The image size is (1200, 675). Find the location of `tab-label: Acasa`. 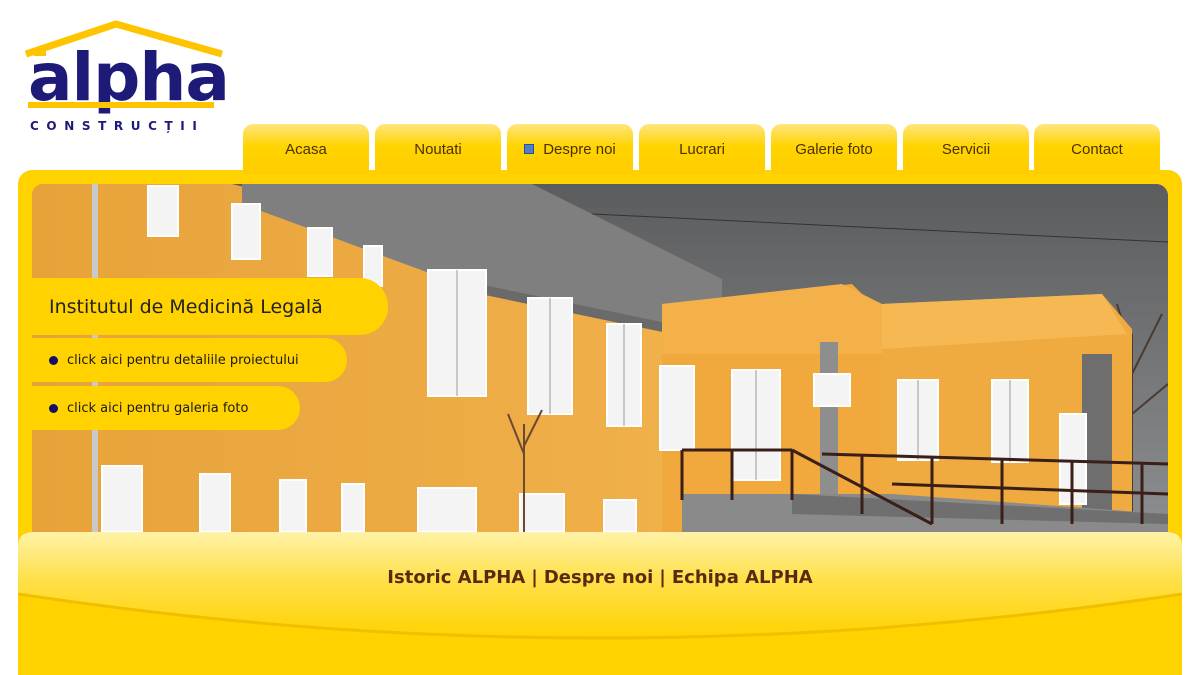

tab-label: Acasa is located at coordinates (306, 149).